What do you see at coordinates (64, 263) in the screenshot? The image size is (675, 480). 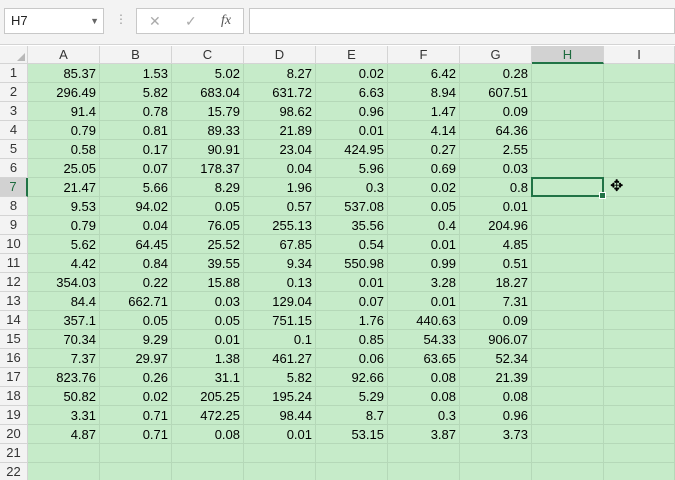 I see `cell-a11: 4.42` at bounding box center [64, 263].